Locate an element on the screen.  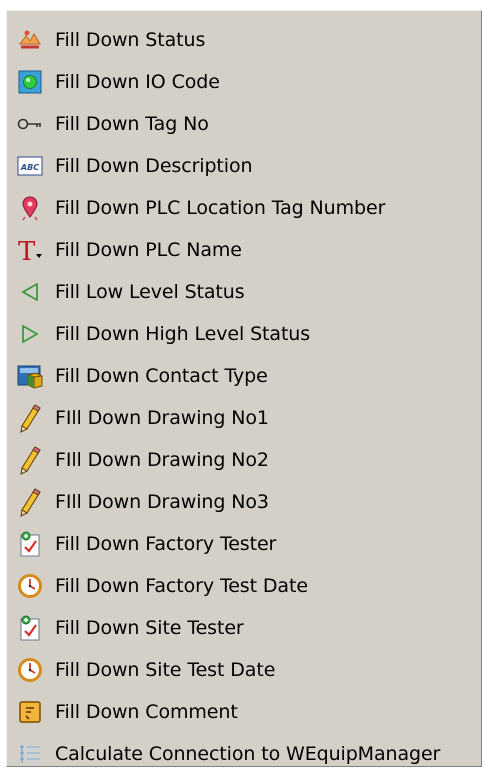
menu-item-label: Fill Down Contact Type is located at coordinates (161, 376).